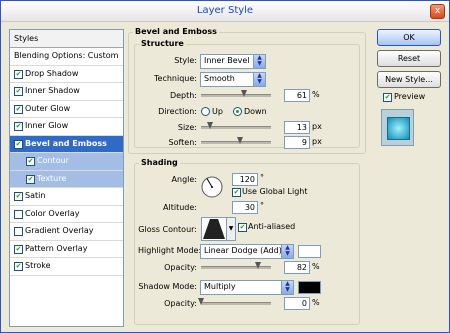 The height and width of the screenshot is (333, 450). I want to click on style-item-blending-options-custom: Blending Options: Custom, so click(66, 57).